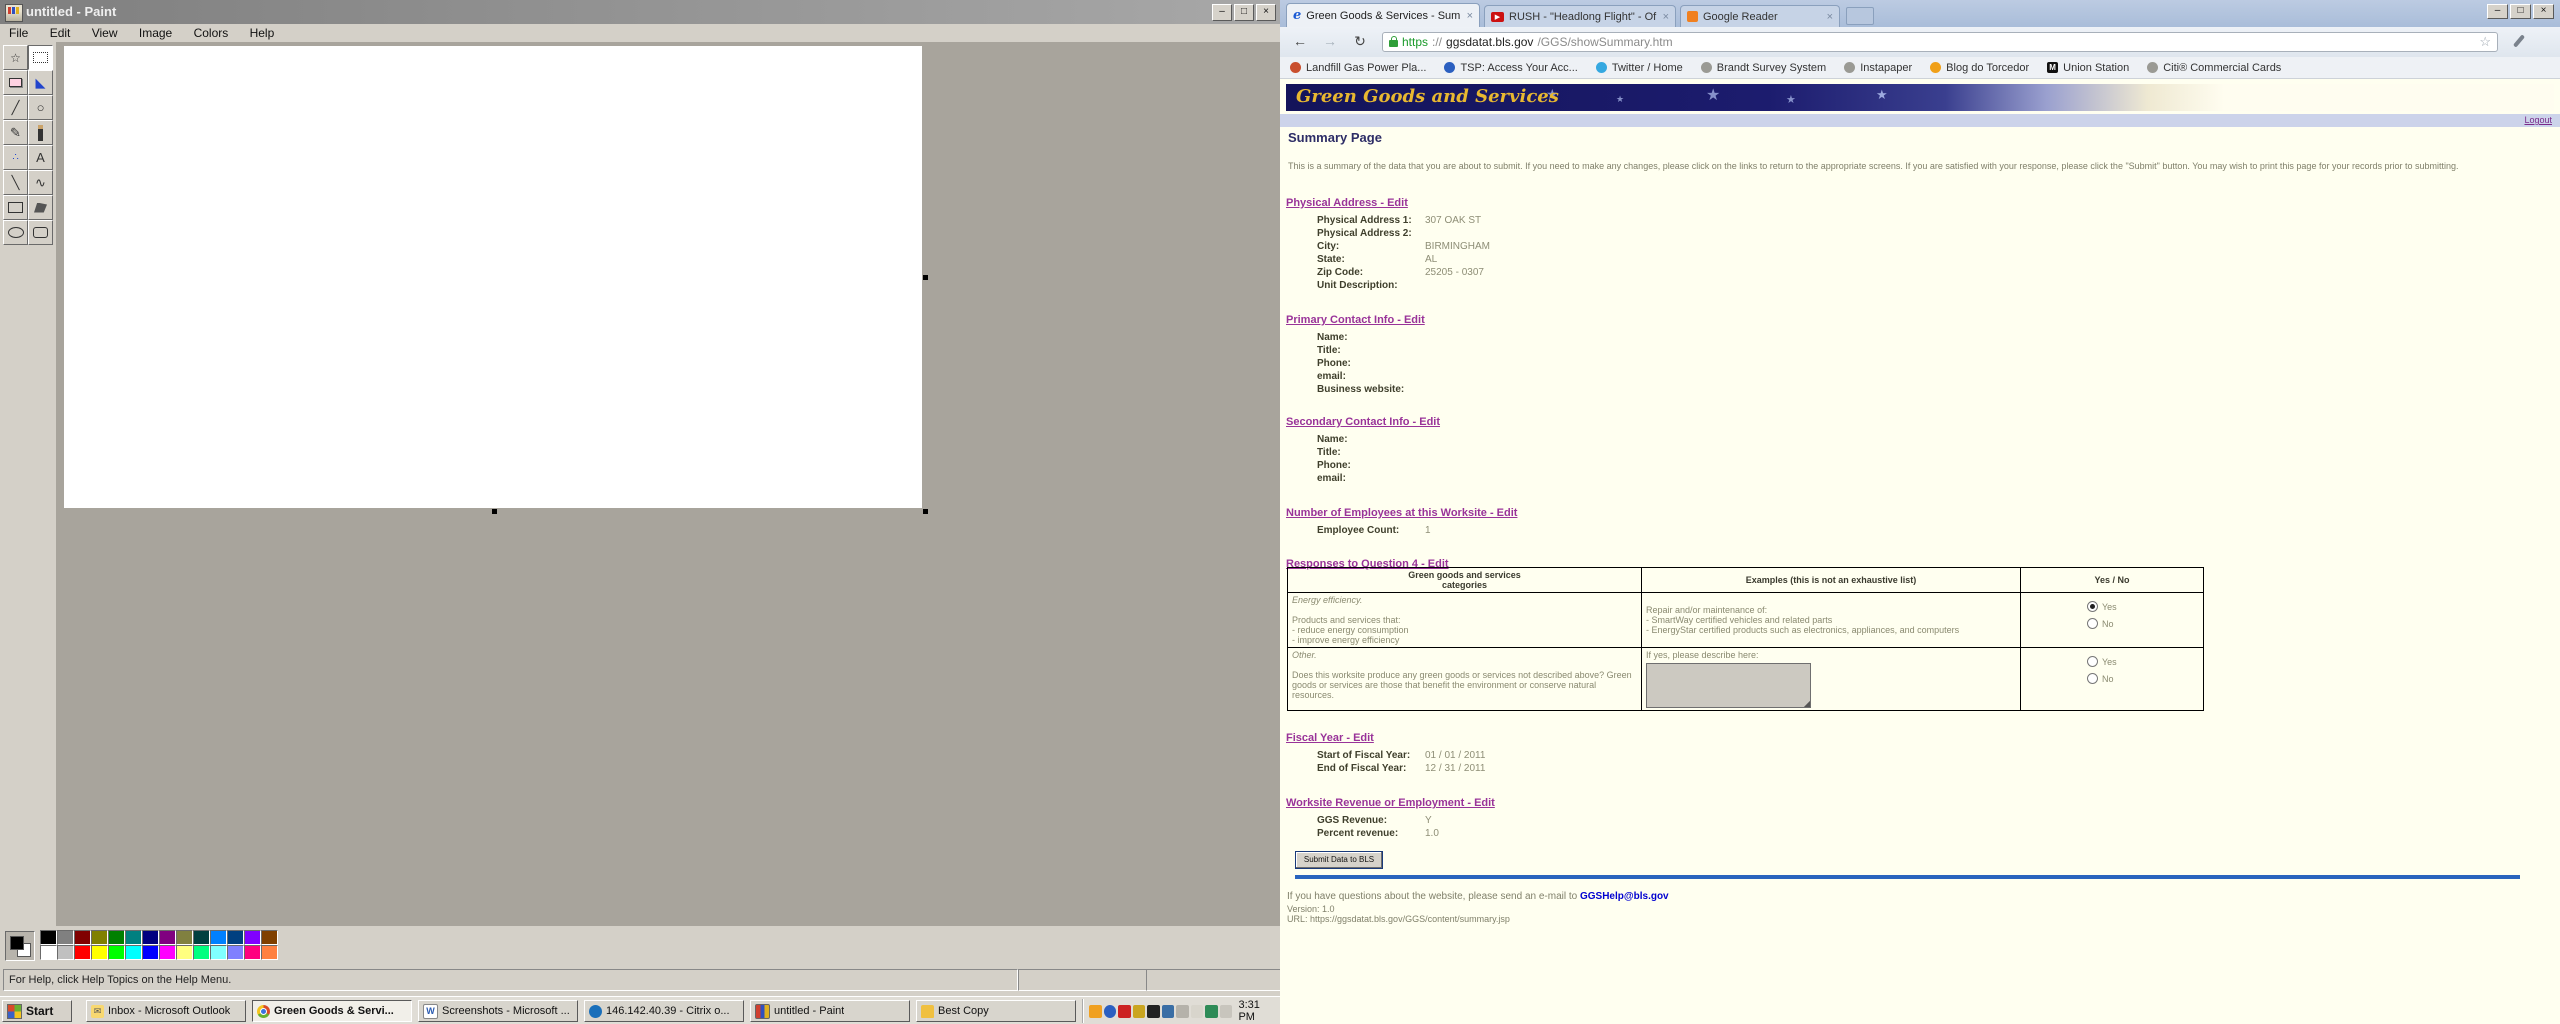 This screenshot has height=1024, width=2560. Describe the element at coordinates (40, 182) in the screenshot. I see `tool-curve-button: ∿` at that location.